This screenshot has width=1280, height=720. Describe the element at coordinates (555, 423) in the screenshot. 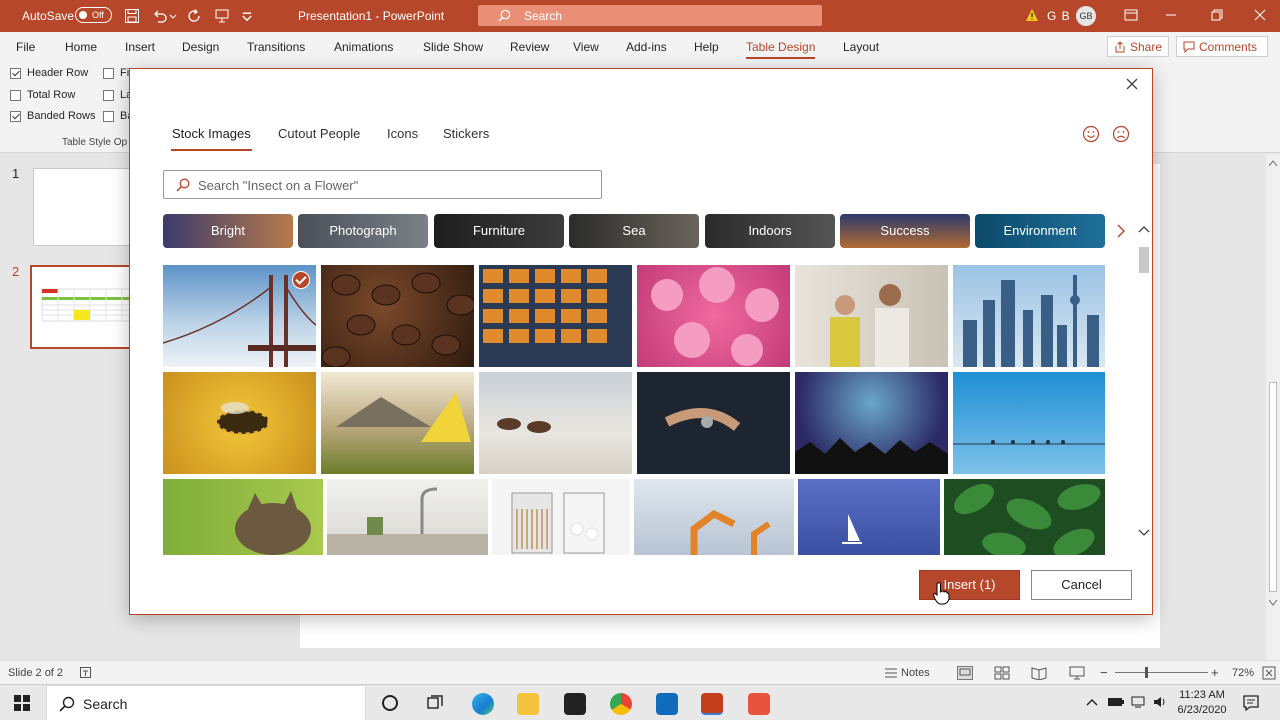

I see `image-tile-horses-beach` at that location.